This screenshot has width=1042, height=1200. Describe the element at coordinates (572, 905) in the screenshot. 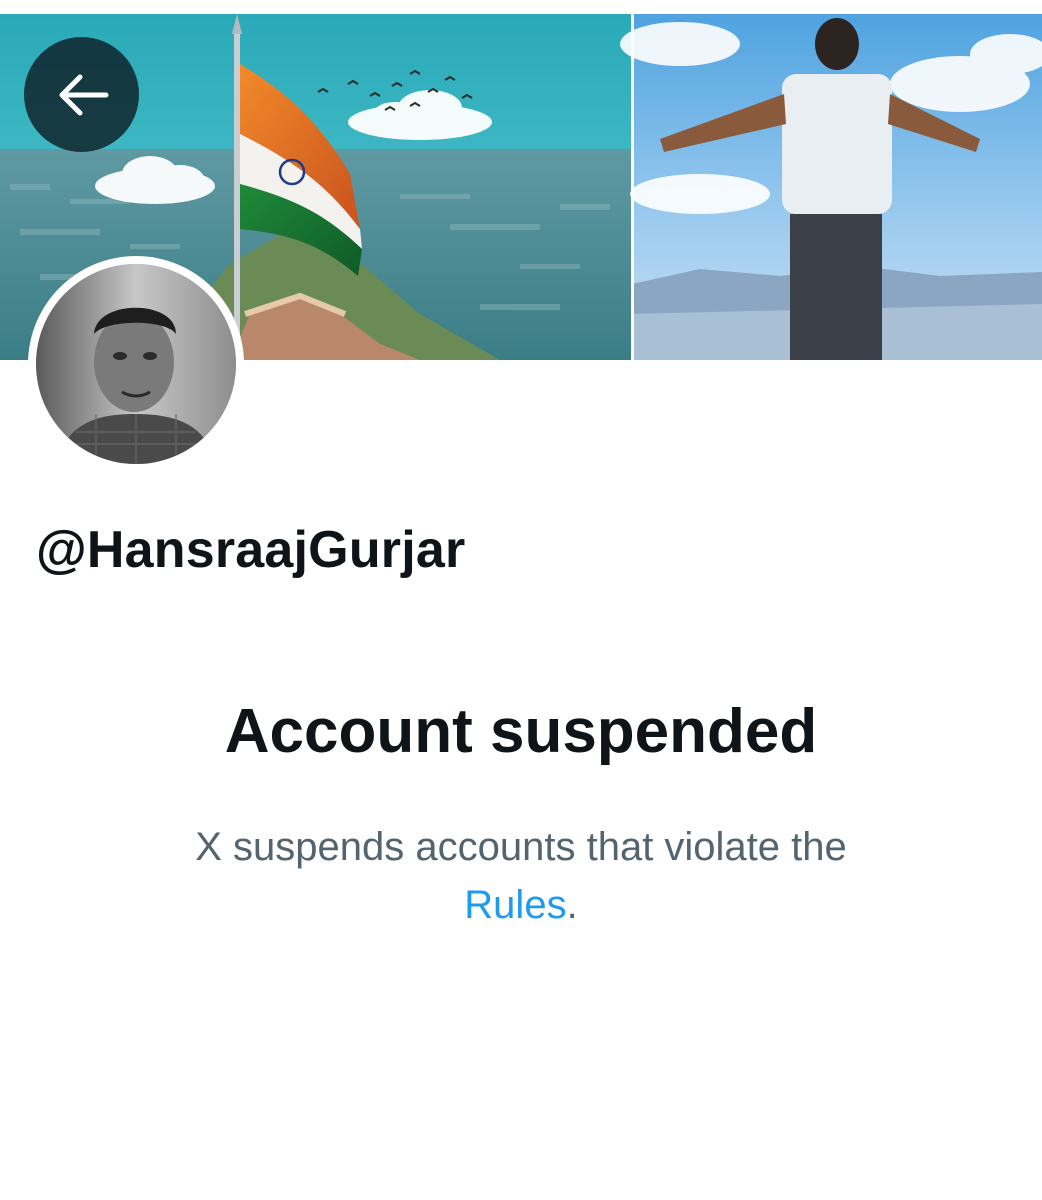

I see `suspension-description-period: .` at that location.